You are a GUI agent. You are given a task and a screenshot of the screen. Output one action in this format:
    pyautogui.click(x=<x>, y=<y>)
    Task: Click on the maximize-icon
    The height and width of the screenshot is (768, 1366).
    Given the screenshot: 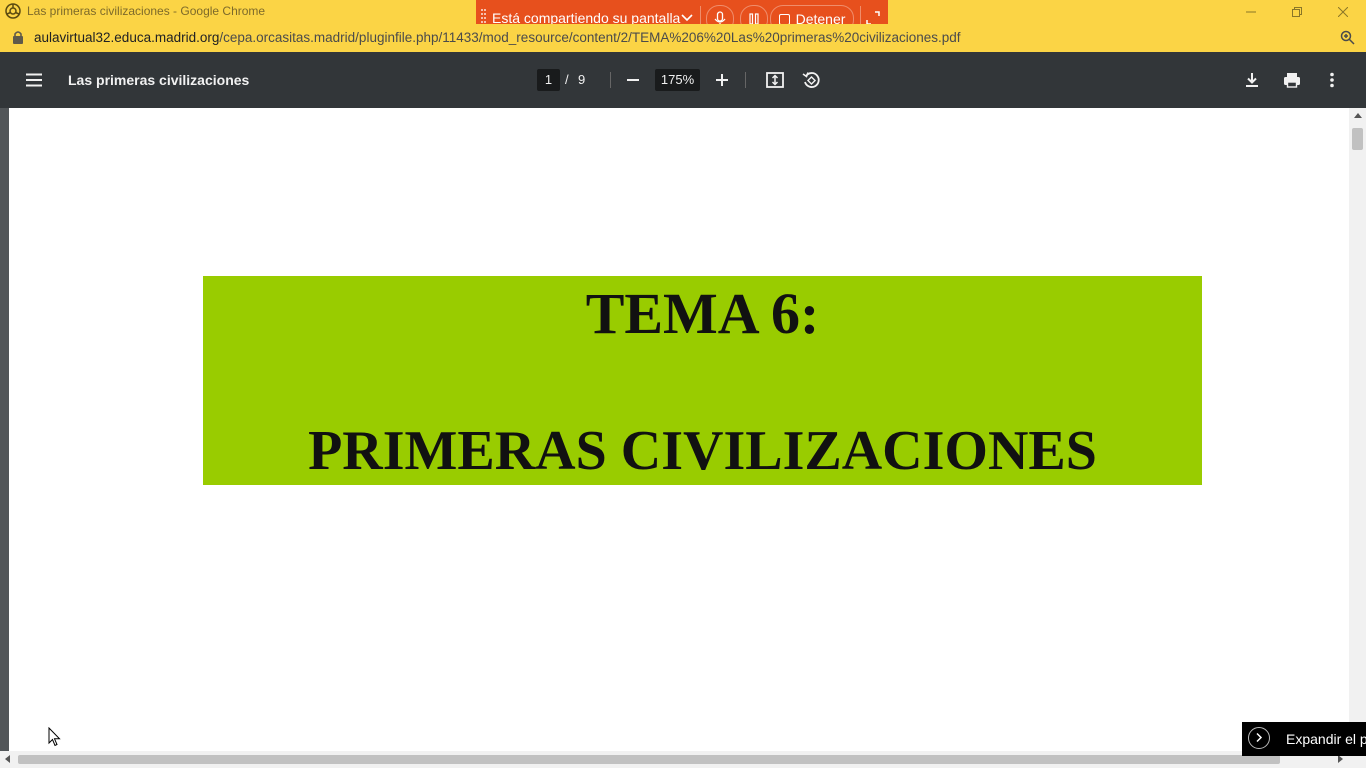 What is the action you would take?
    pyautogui.click(x=1297, y=12)
    